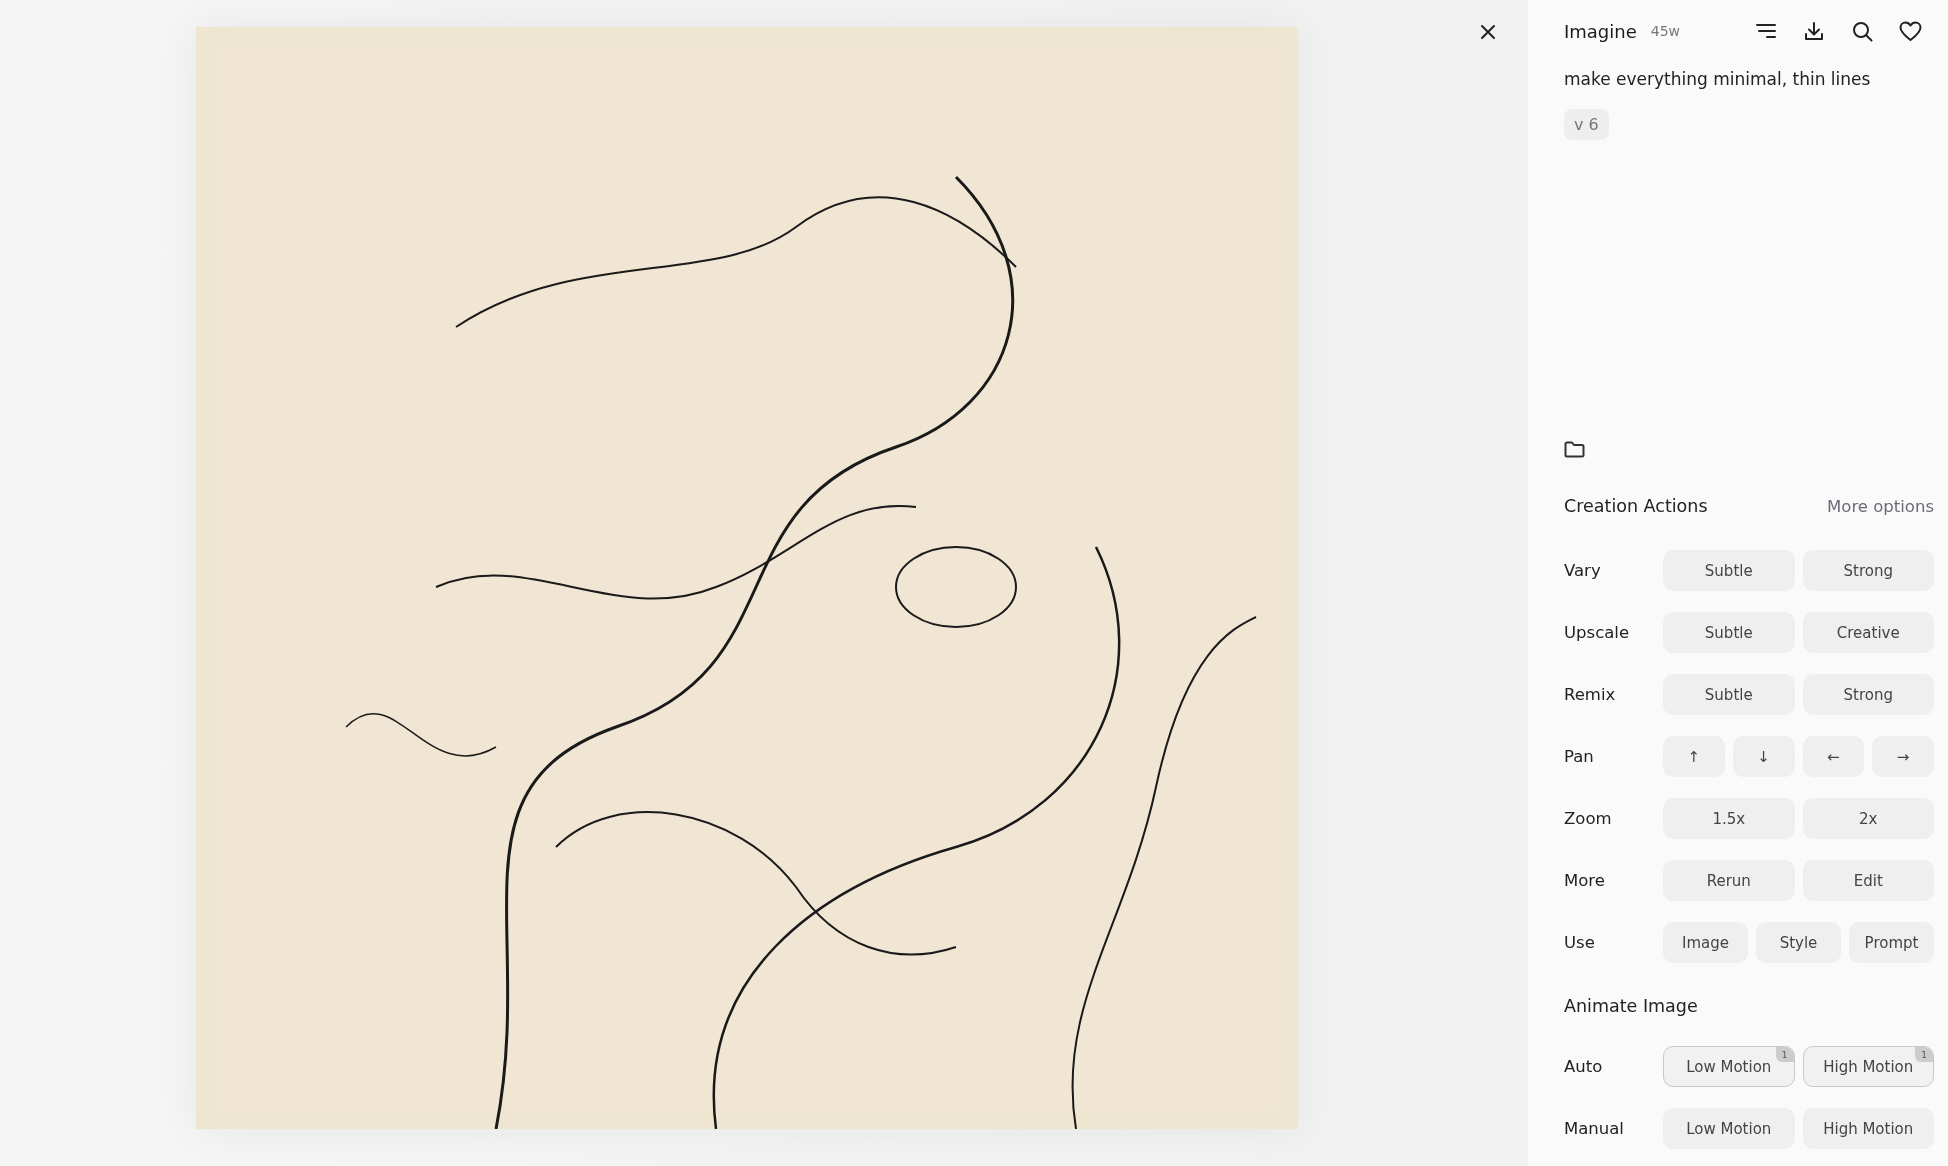  Describe the element at coordinates (1705, 942) in the screenshot. I see `action-button: Image` at that location.